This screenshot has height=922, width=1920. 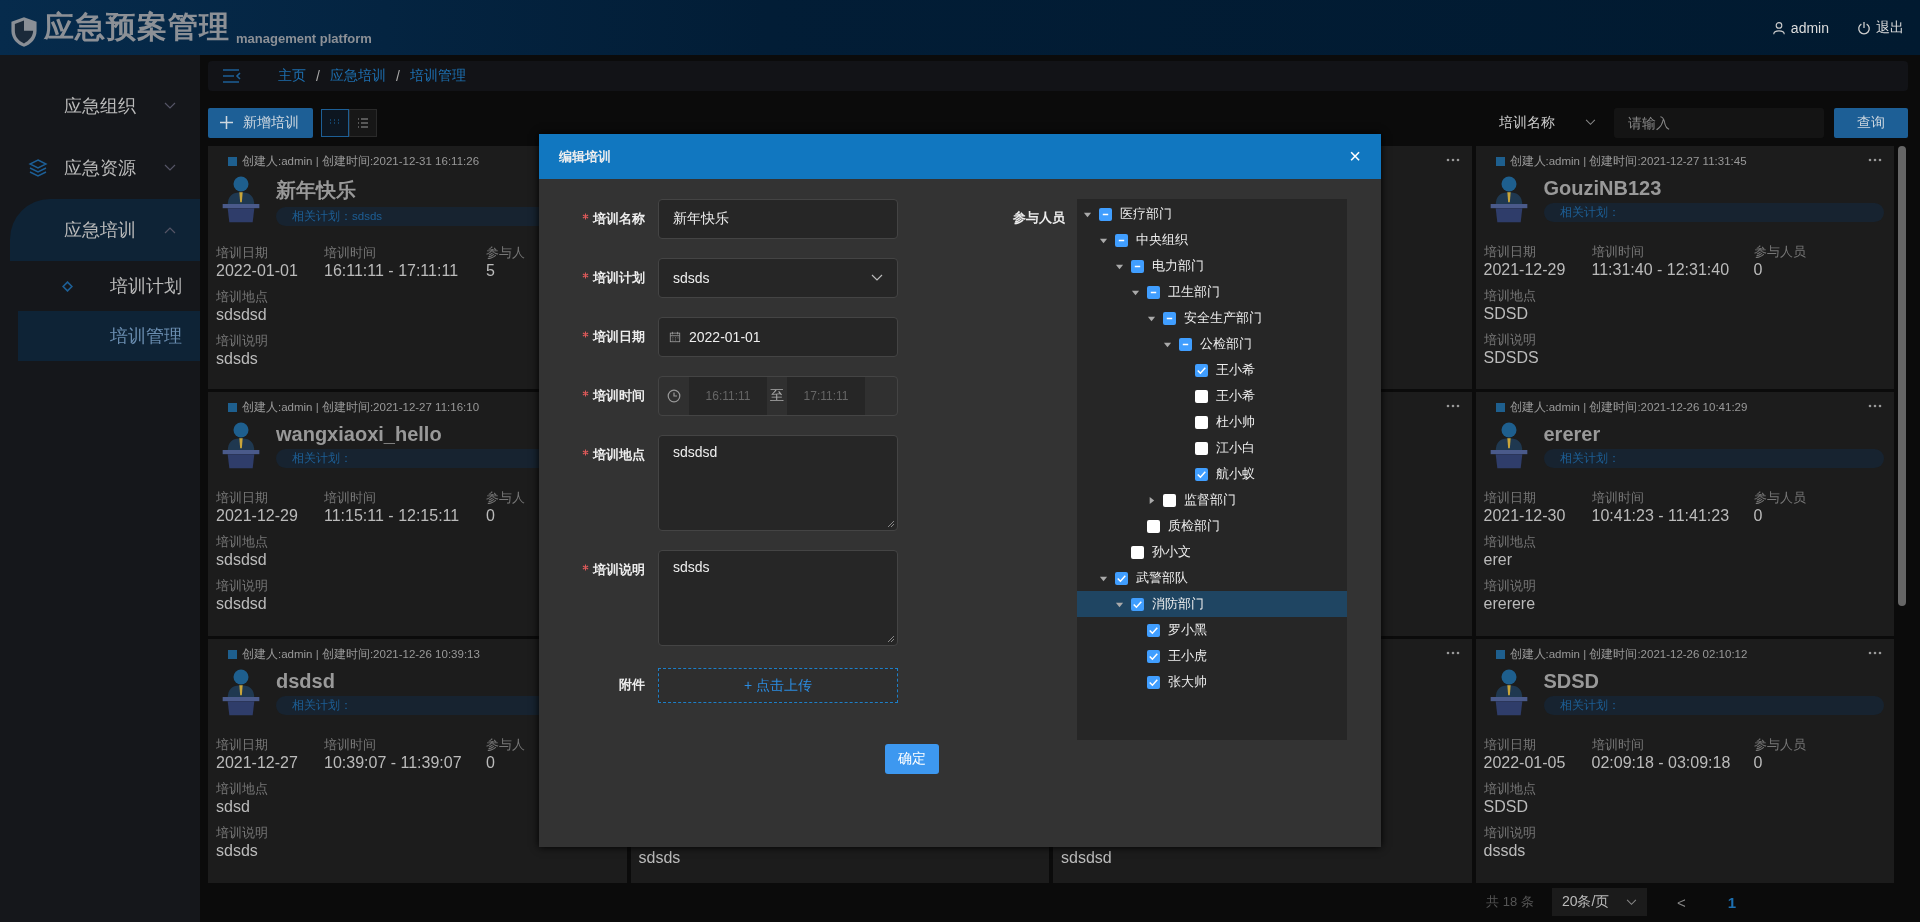 What do you see at coordinates (1713, 705) in the screenshot?
I see `plan-tag: 相关计划：` at bounding box center [1713, 705].